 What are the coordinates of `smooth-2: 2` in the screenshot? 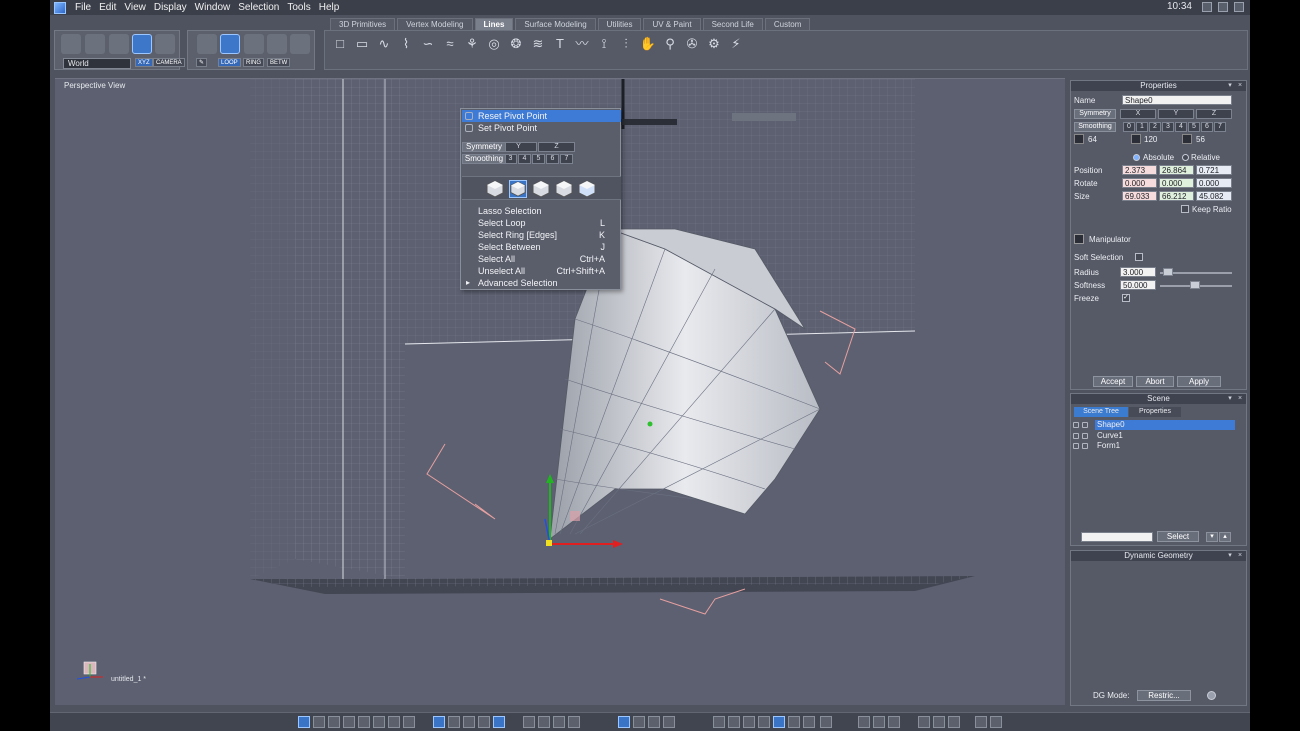 It's located at (1155, 127).